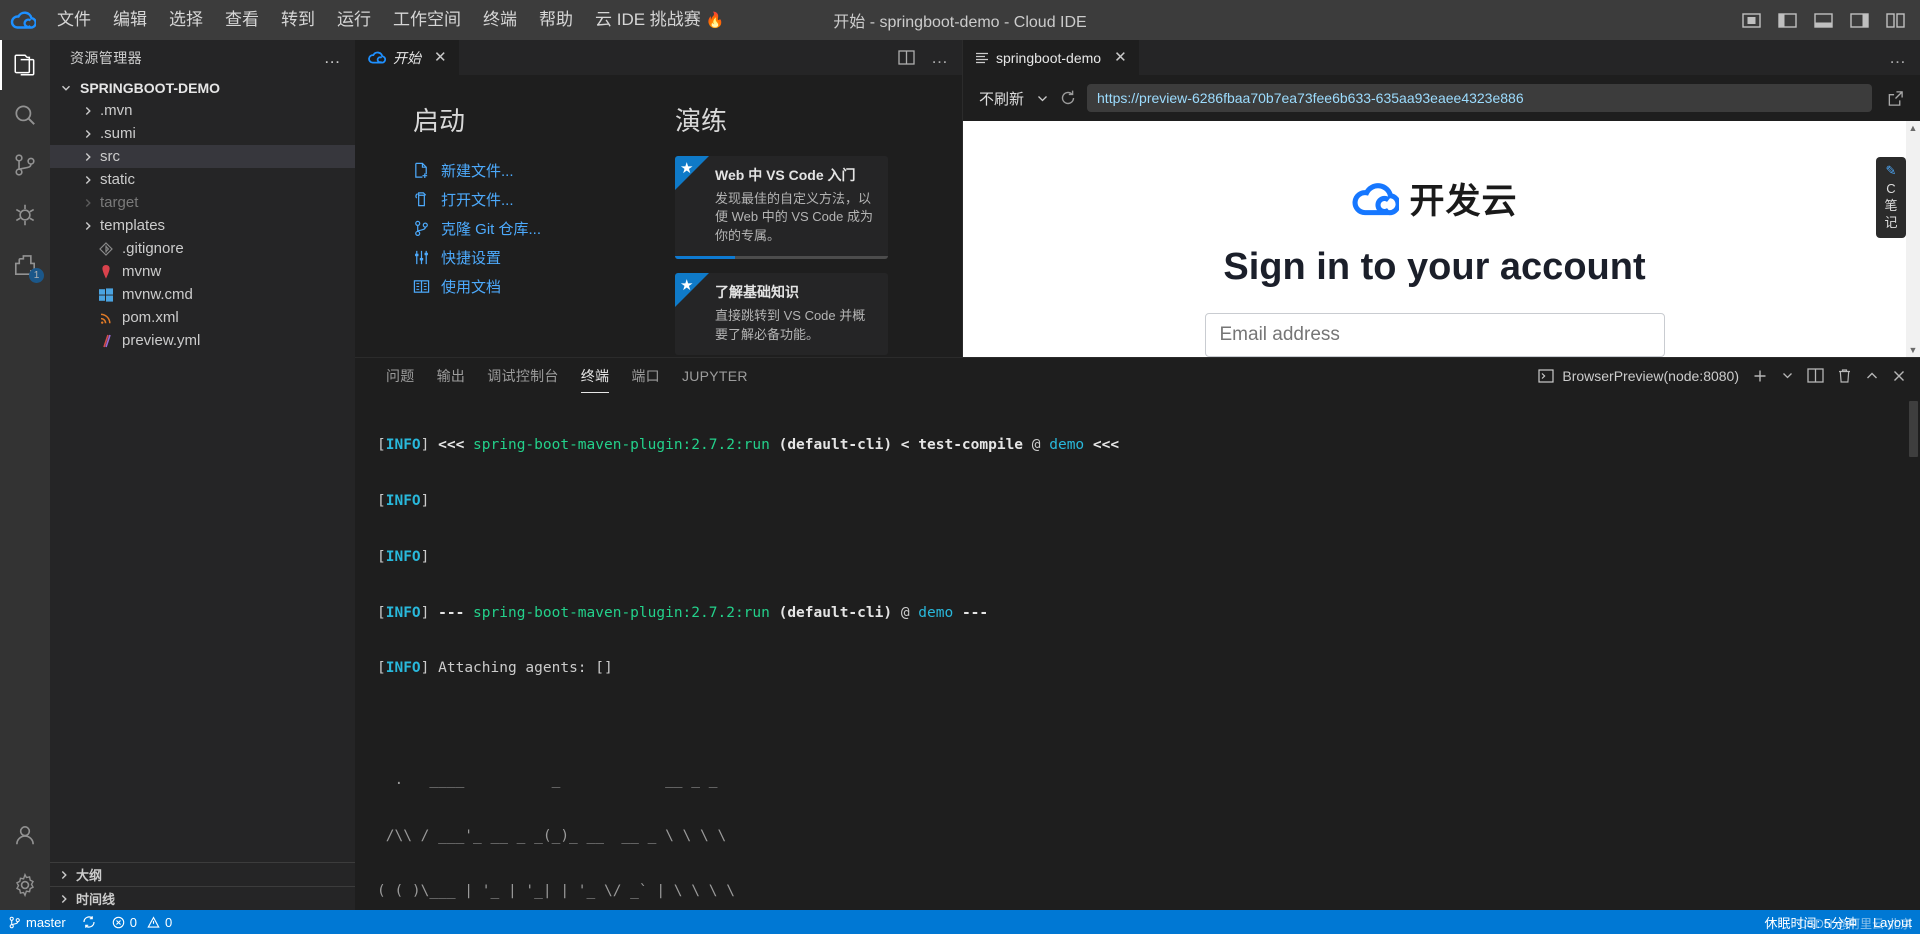  What do you see at coordinates (715, 20) in the screenshot?
I see `flame-icon: 🔥` at bounding box center [715, 20].